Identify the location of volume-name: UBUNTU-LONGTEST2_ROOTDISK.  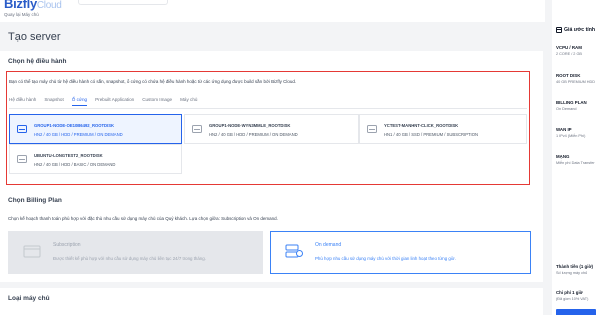
(68, 155).